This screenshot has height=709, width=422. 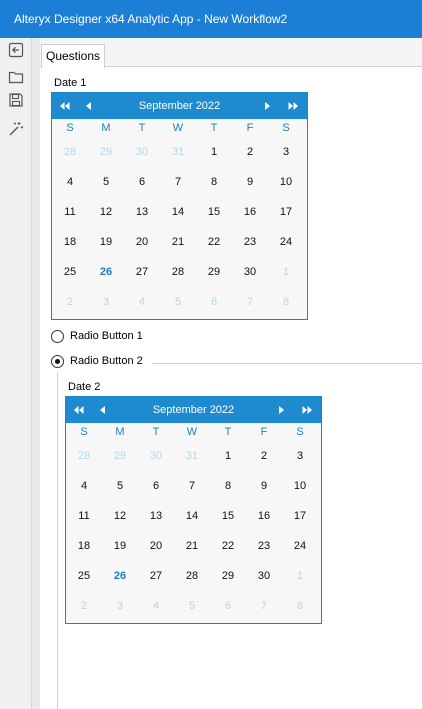 I want to click on radio-button-1-circle, so click(x=57, y=336).